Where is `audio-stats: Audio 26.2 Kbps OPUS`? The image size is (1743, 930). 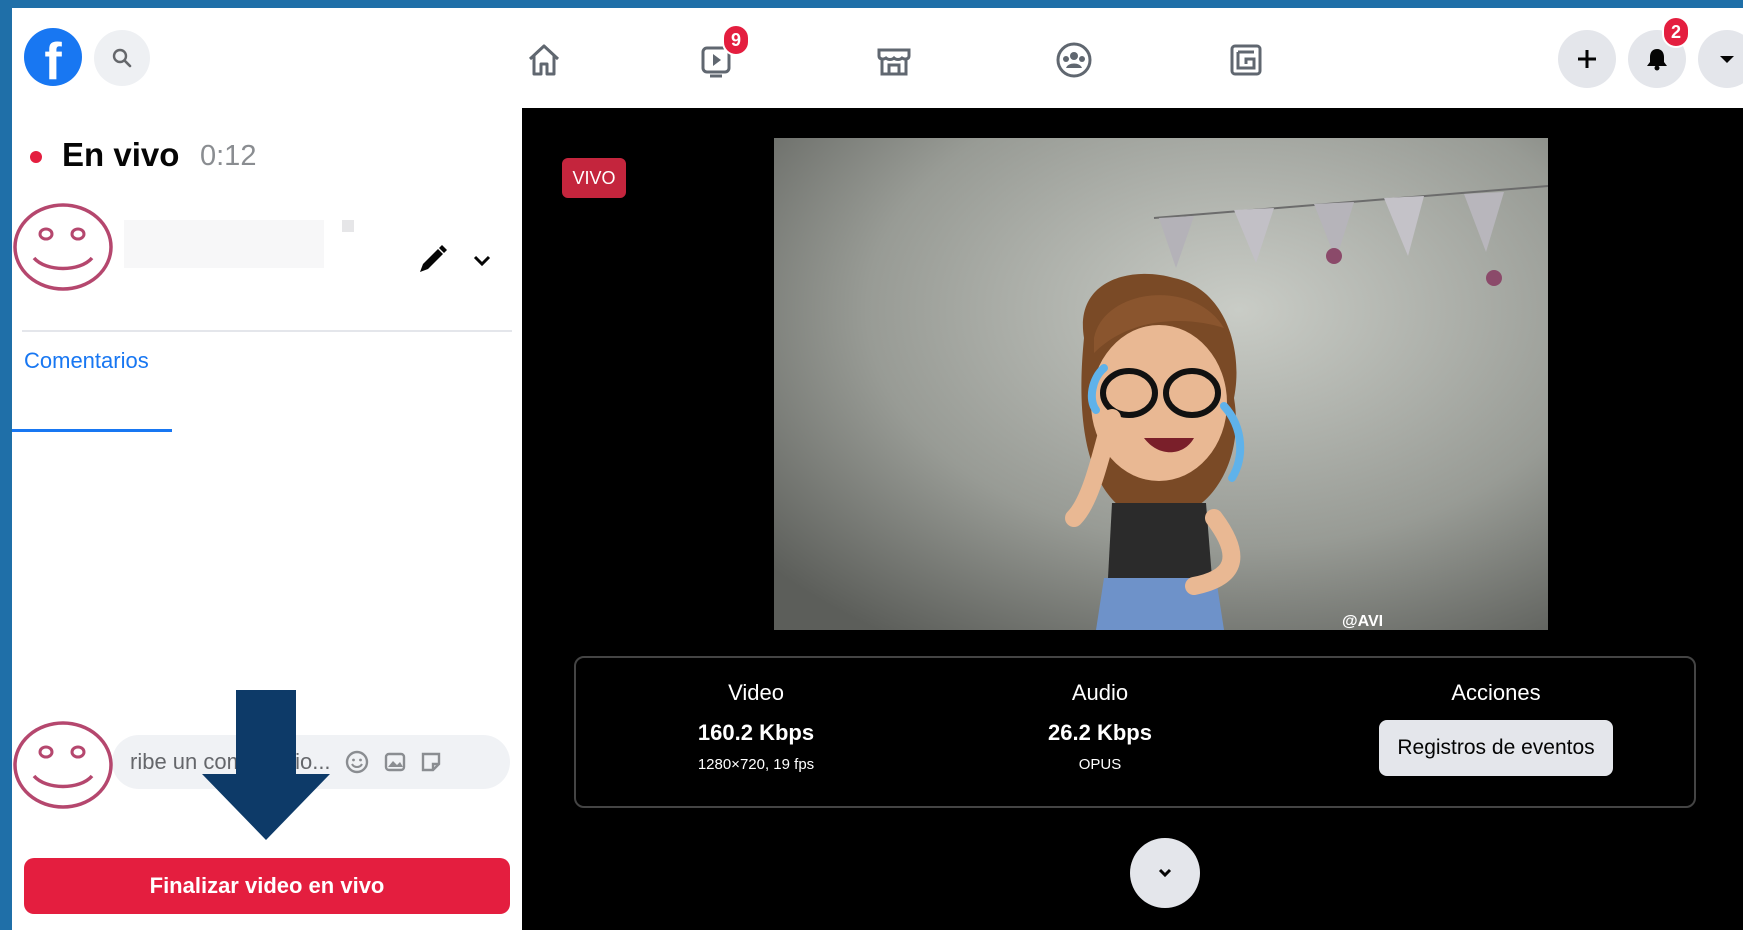 audio-stats: Audio 26.2 Kbps OPUS is located at coordinates (1100, 726).